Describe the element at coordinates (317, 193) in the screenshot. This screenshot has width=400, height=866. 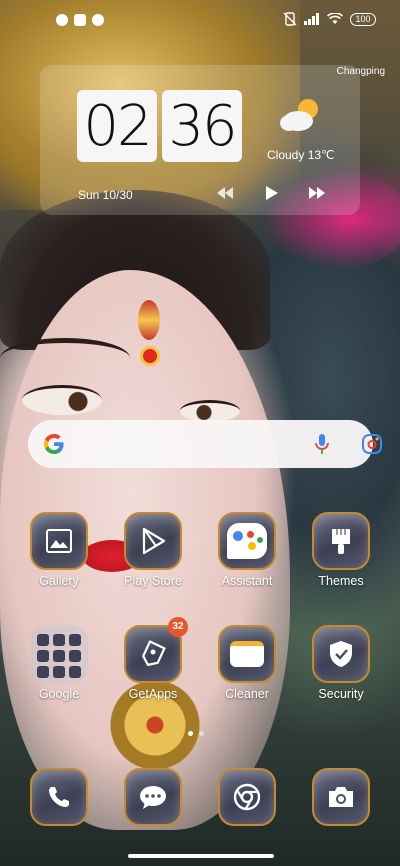
I see `next-track-icon` at that location.